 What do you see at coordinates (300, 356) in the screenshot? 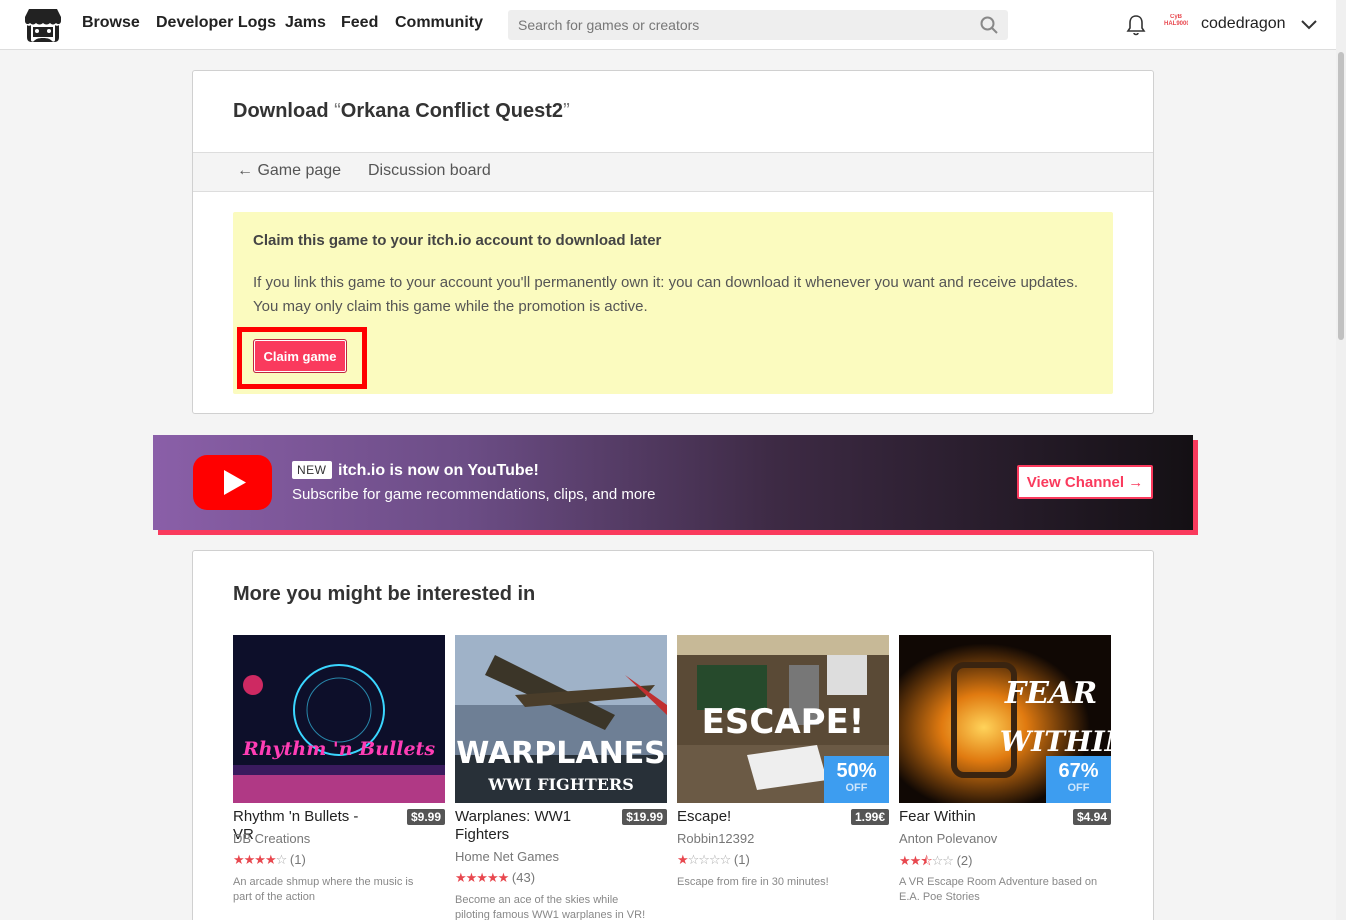
I see `claim-game-button: Claim game` at bounding box center [300, 356].